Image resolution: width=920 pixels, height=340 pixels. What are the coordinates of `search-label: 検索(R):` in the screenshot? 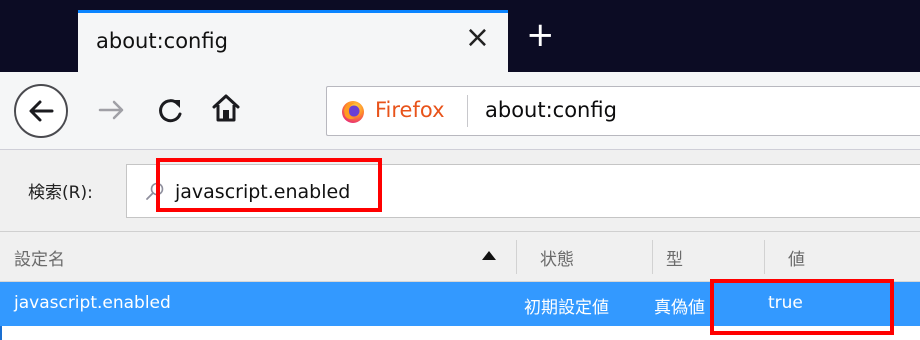 It's located at (60, 193).